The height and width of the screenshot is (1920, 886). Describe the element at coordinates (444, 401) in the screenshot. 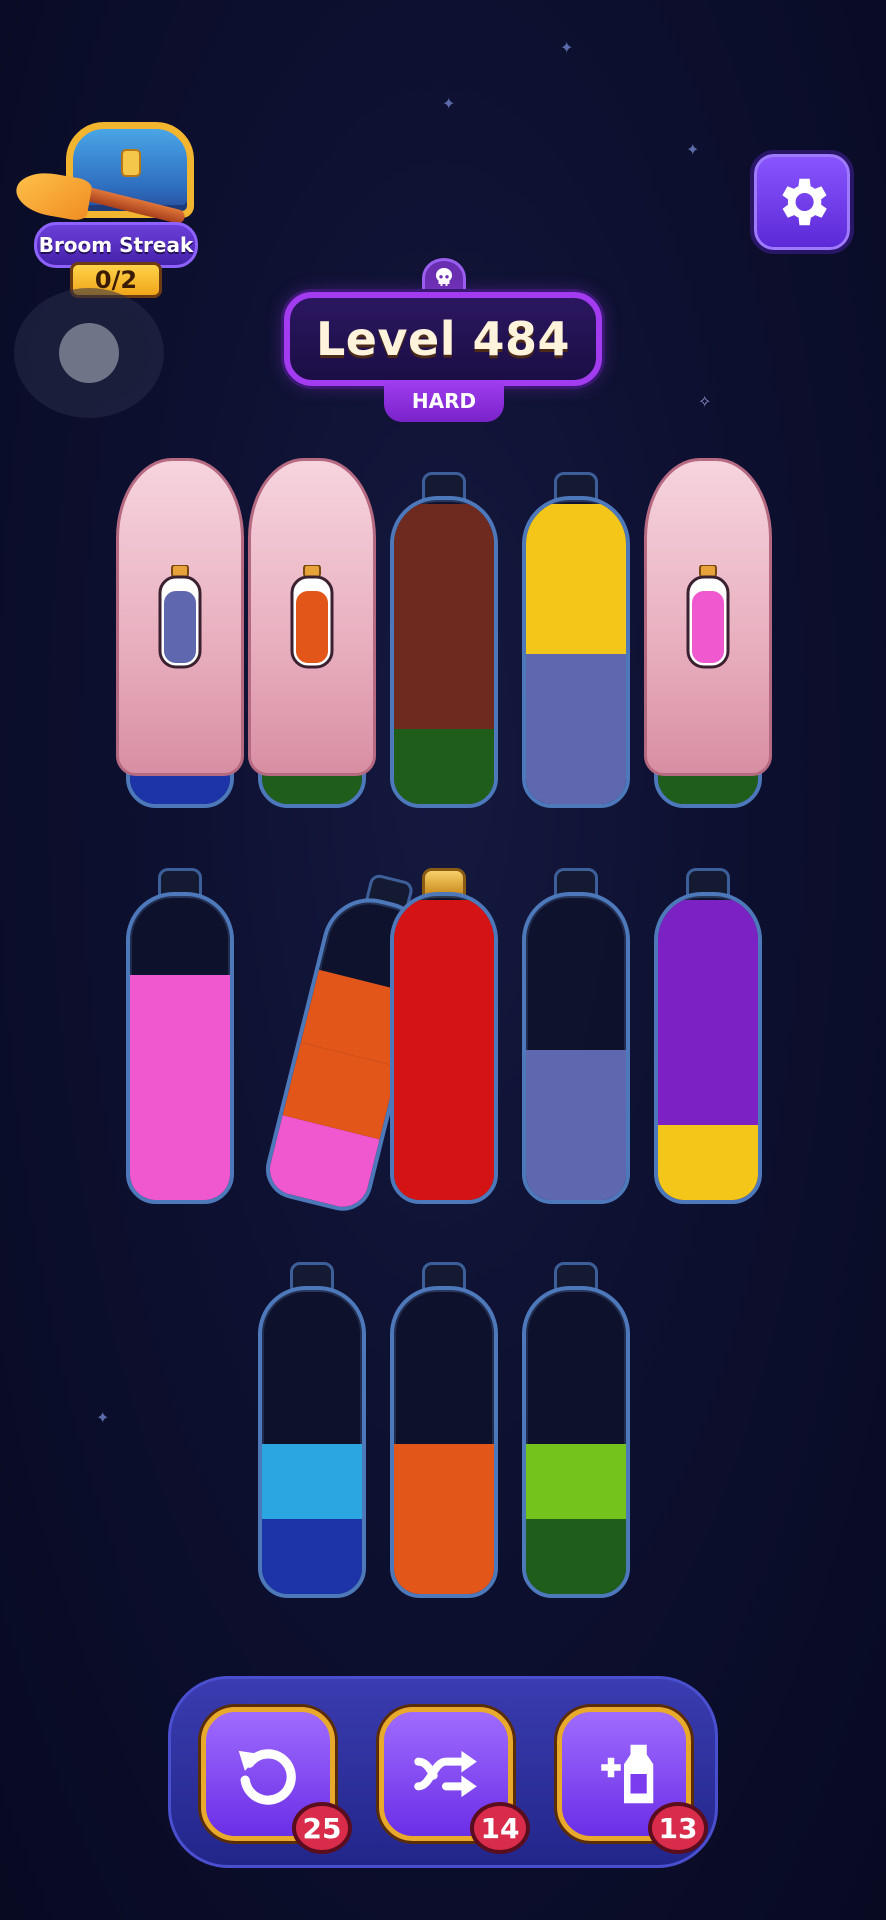

I see `difficulty-badge: HARD` at that location.